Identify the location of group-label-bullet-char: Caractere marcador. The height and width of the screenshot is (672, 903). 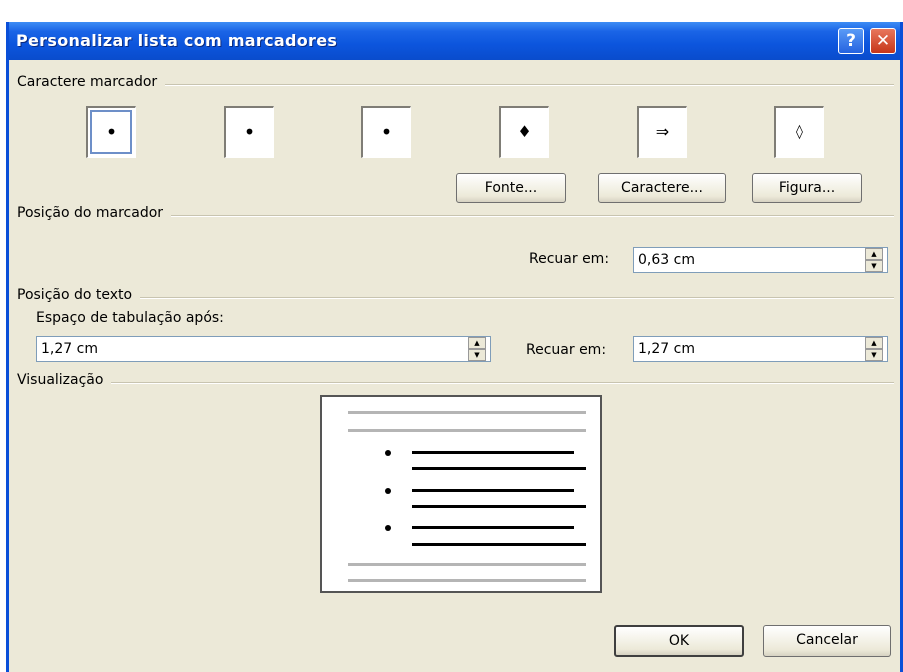
(91, 82).